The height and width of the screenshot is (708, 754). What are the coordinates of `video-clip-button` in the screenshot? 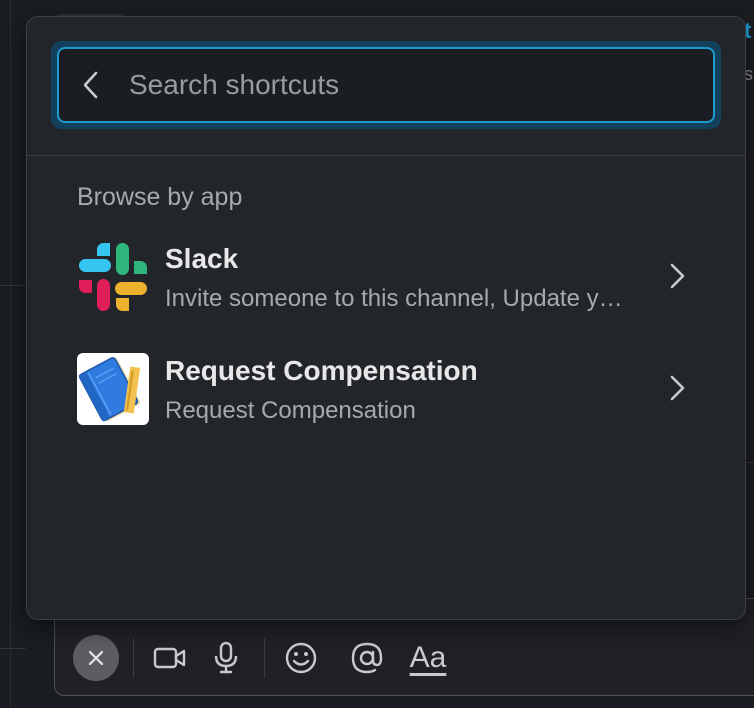 It's located at (170, 658).